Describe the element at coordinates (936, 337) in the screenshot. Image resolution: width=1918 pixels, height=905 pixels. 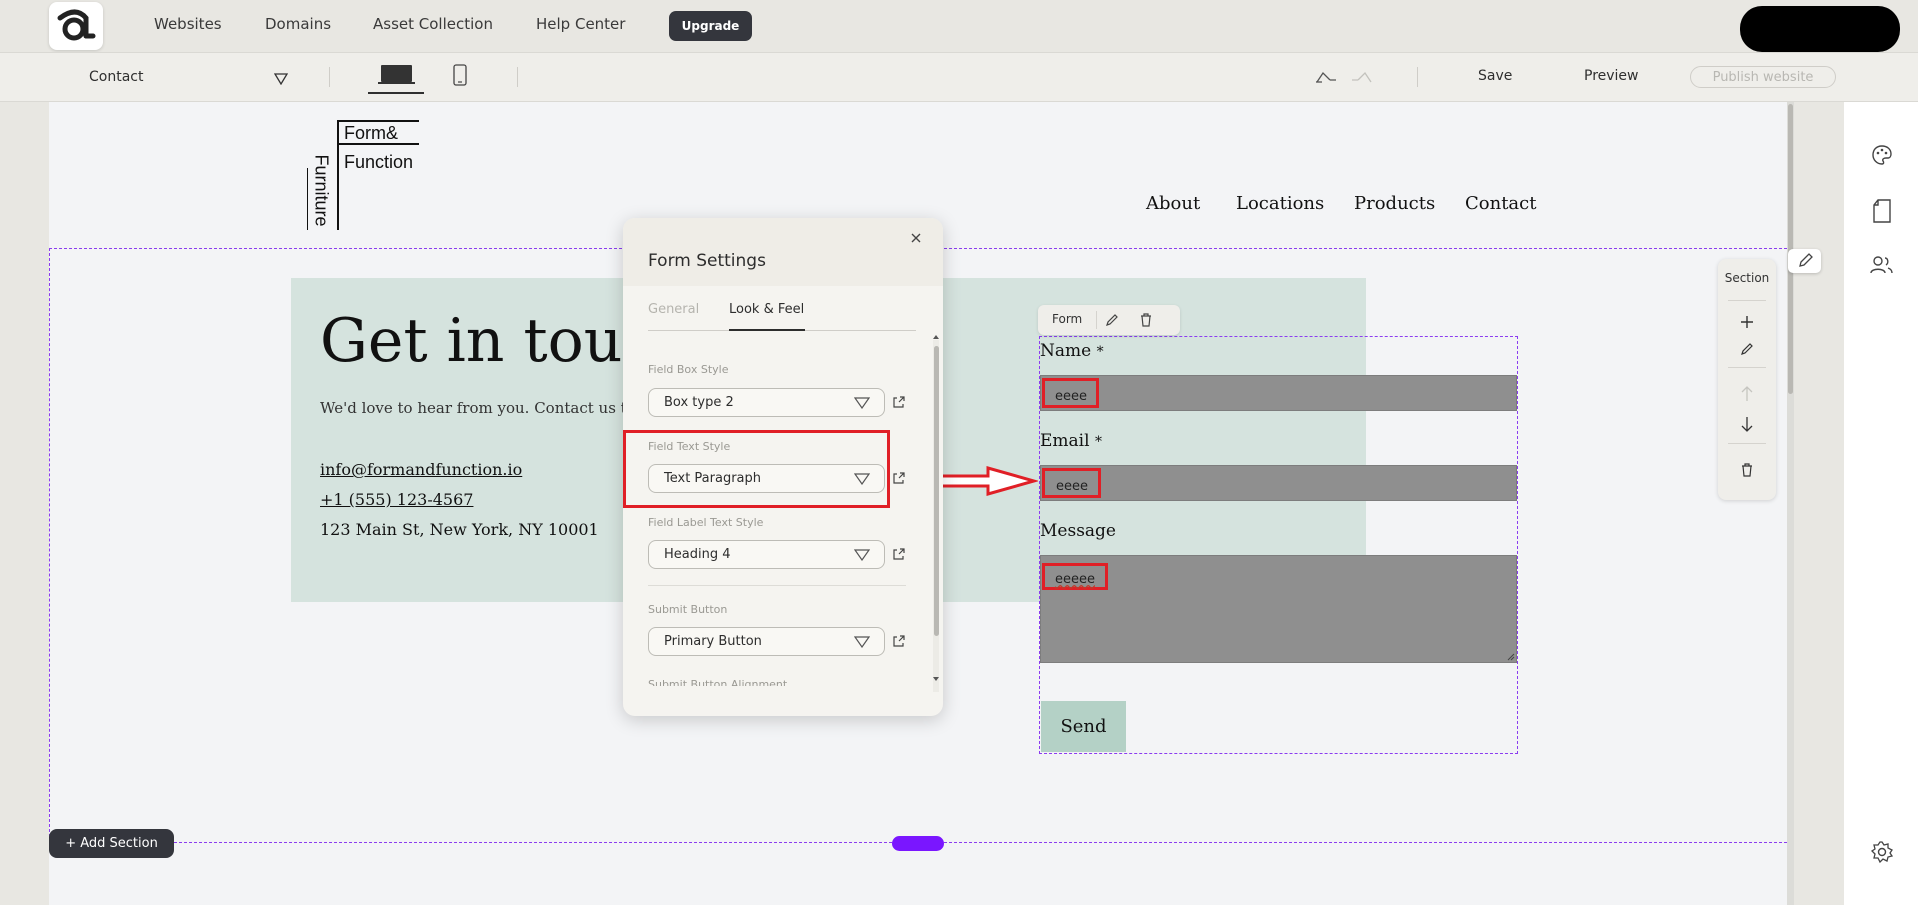
I see `scroll-up-icon` at that location.